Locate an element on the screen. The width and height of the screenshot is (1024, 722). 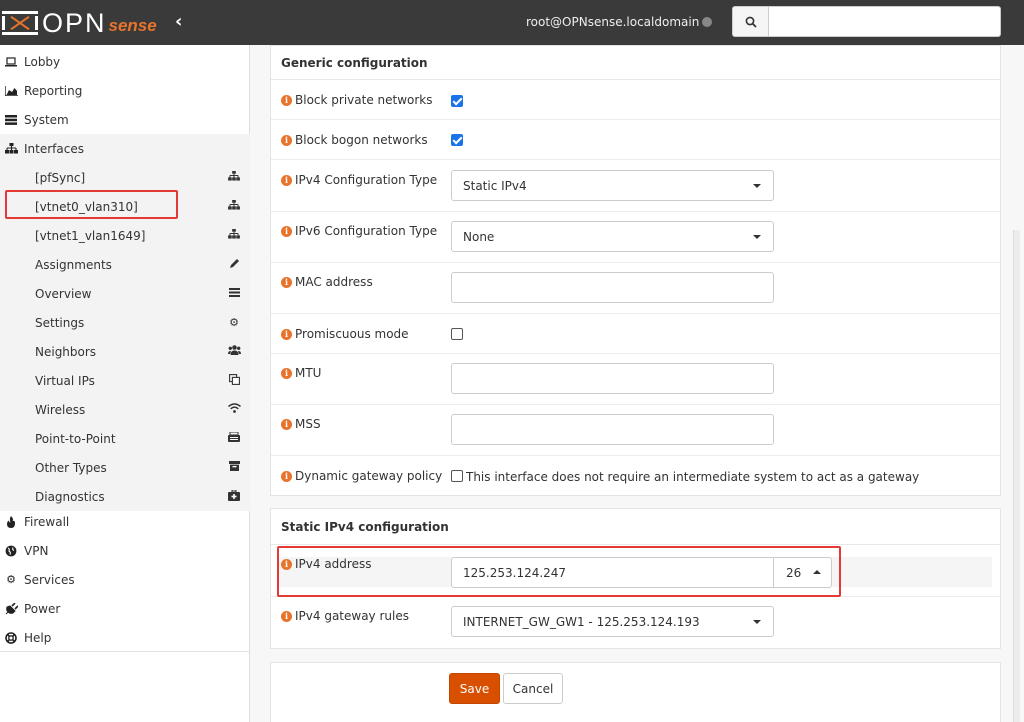
sidebar-item-power: Power is located at coordinates (125, 608).